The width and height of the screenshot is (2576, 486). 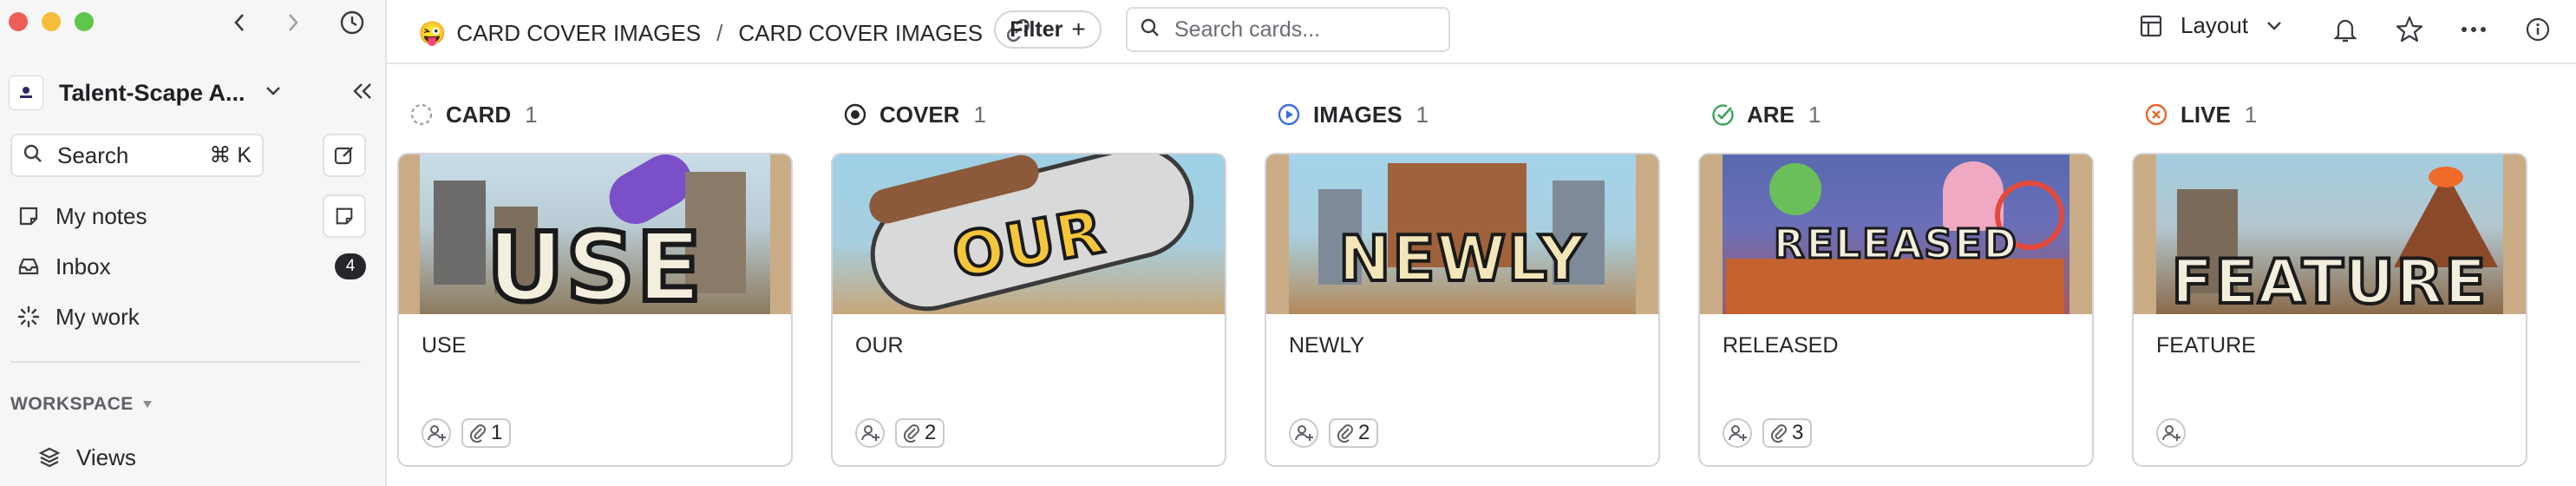 I want to click on card: OUR OUR 2, so click(x=1028, y=310).